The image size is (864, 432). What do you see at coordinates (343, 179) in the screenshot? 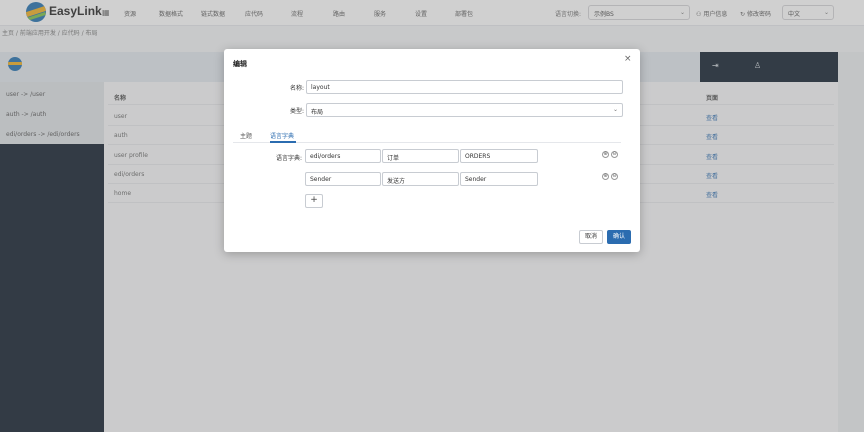
I see `dict-key-input: Sender` at bounding box center [343, 179].